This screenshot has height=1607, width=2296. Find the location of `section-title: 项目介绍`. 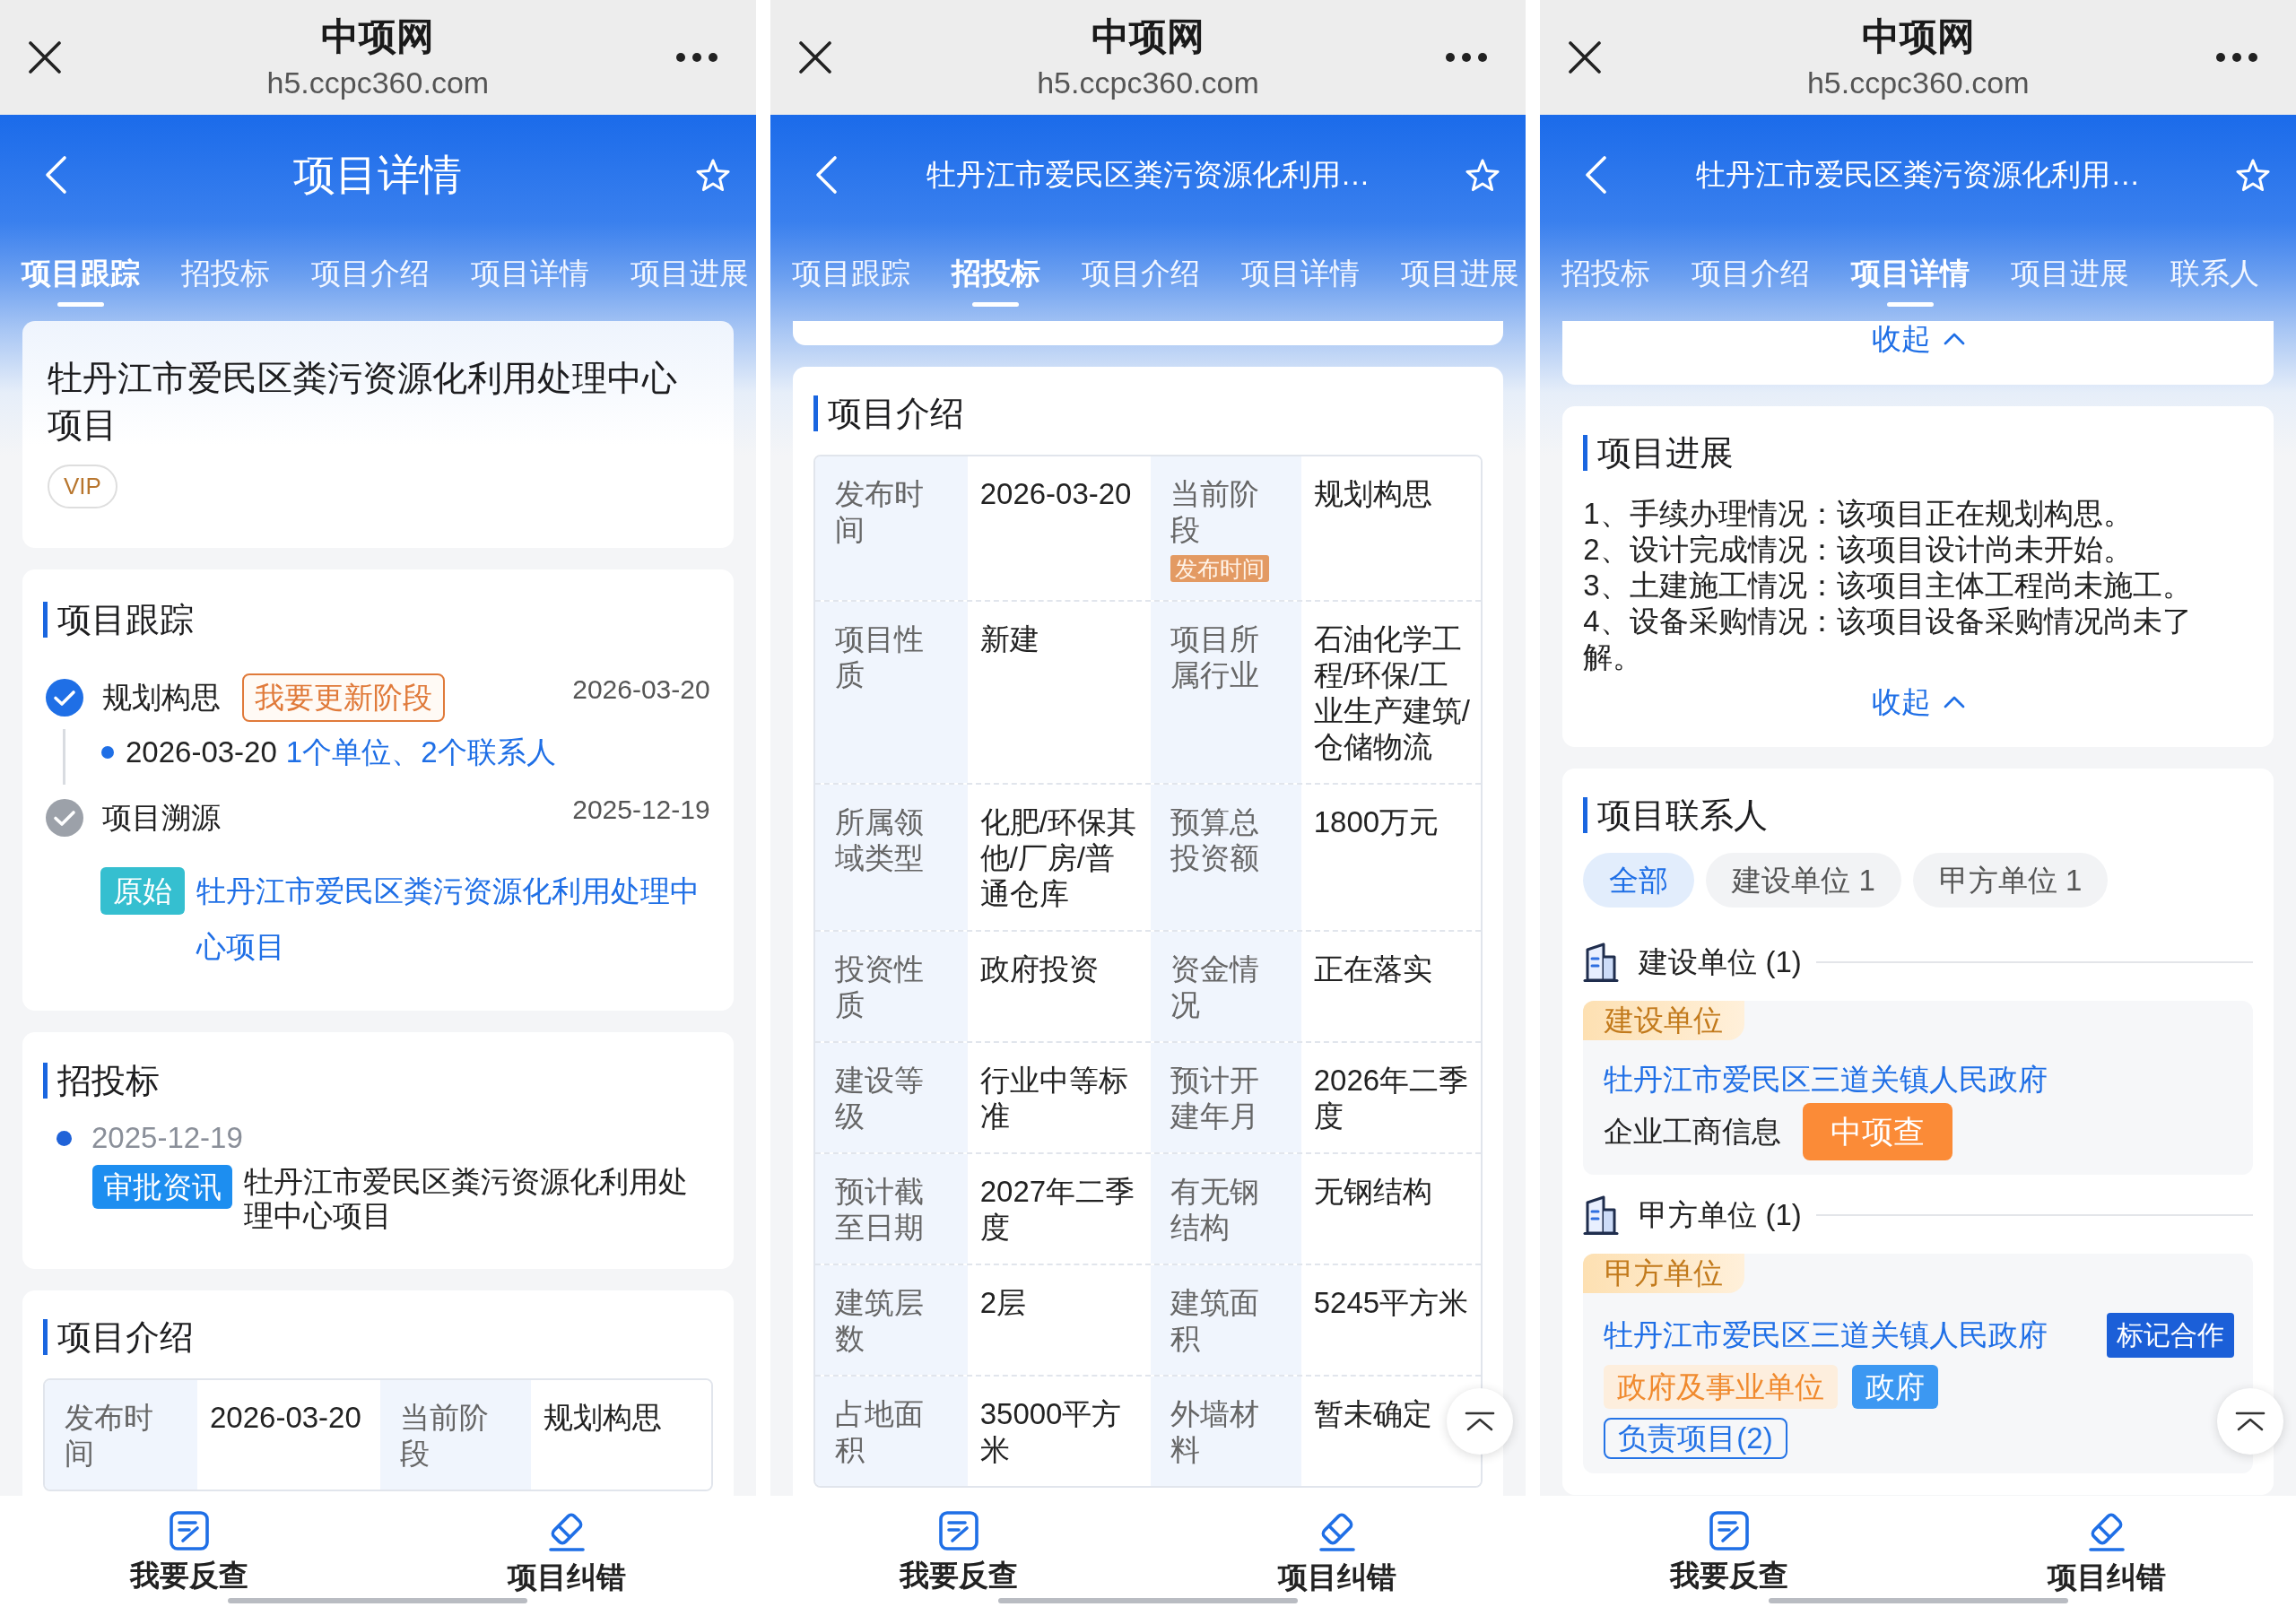

section-title: 项目介绍 is located at coordinates (118, 1337).